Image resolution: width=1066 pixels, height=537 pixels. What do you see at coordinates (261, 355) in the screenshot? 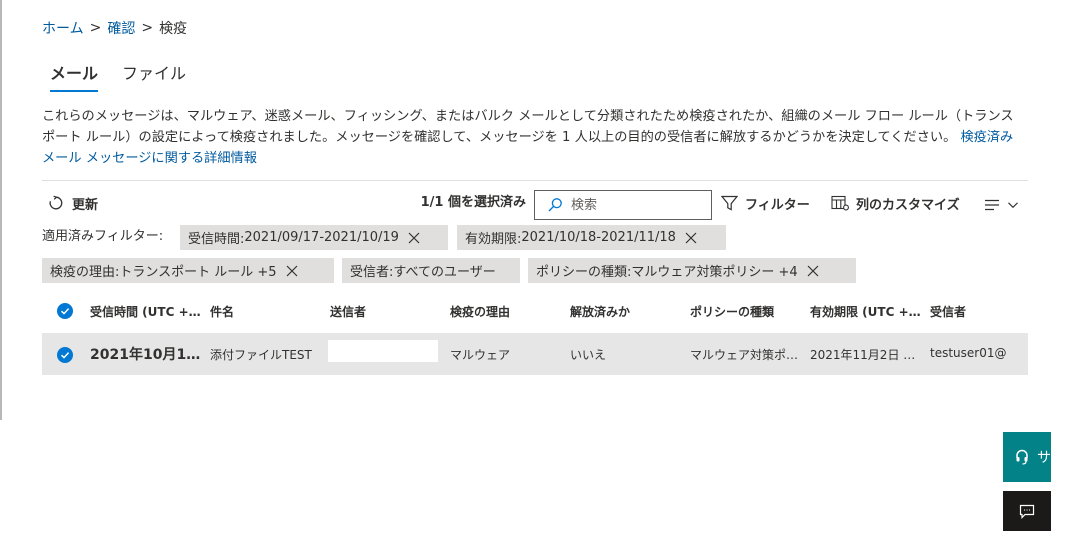
I see `cell-subject: 添付ファイルTEST` at bounding box center [261, 355].